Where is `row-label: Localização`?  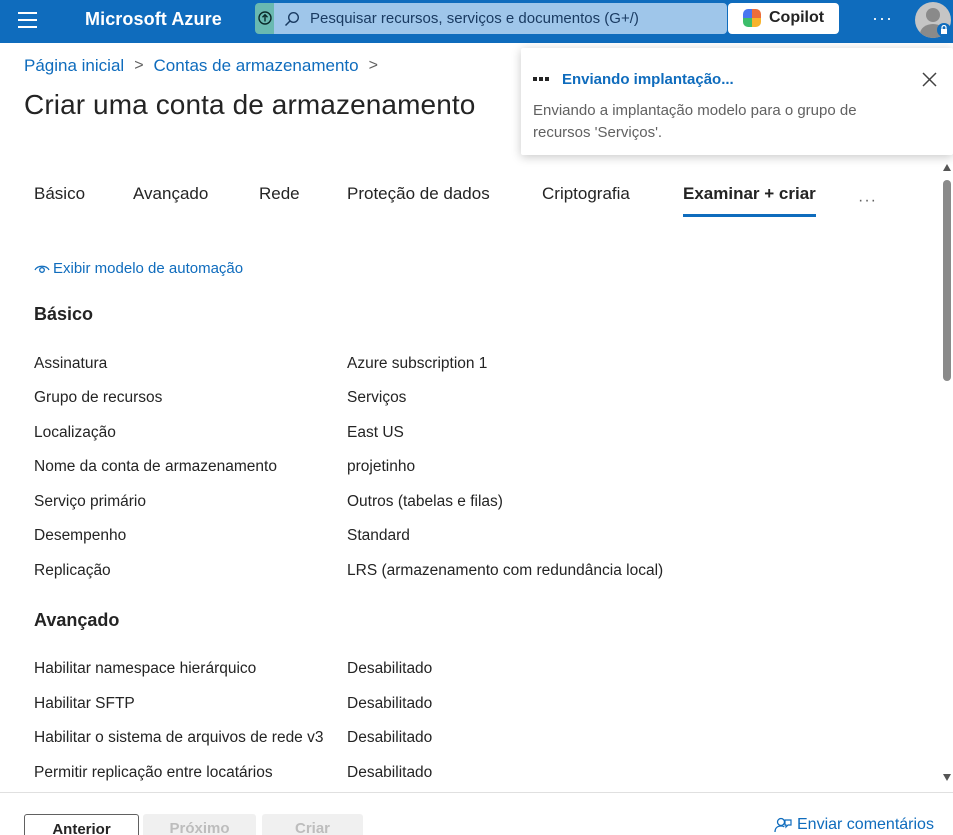
row-label: Localização is located at coordinates (75, 432).